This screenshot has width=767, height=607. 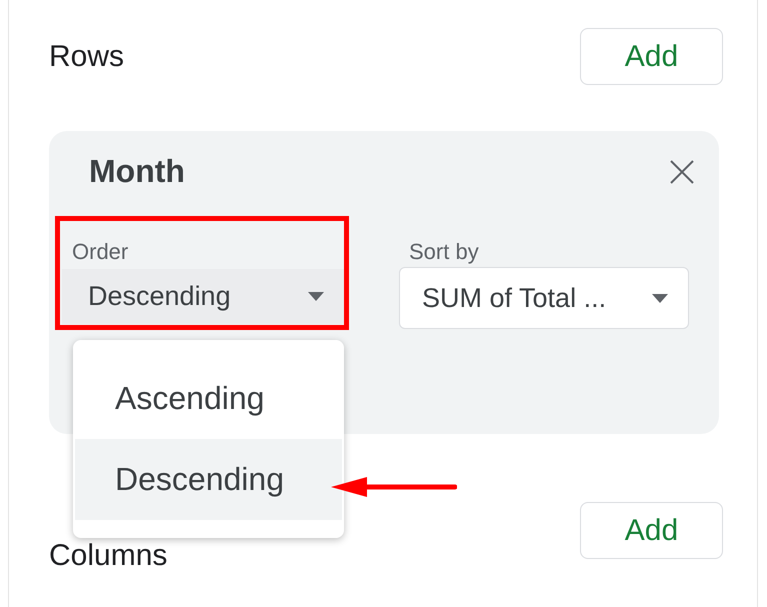 What do you see at coordinates (208, 479) in the screenshot?
I see `menu-item: Descending` at bounding box center [208, 479].